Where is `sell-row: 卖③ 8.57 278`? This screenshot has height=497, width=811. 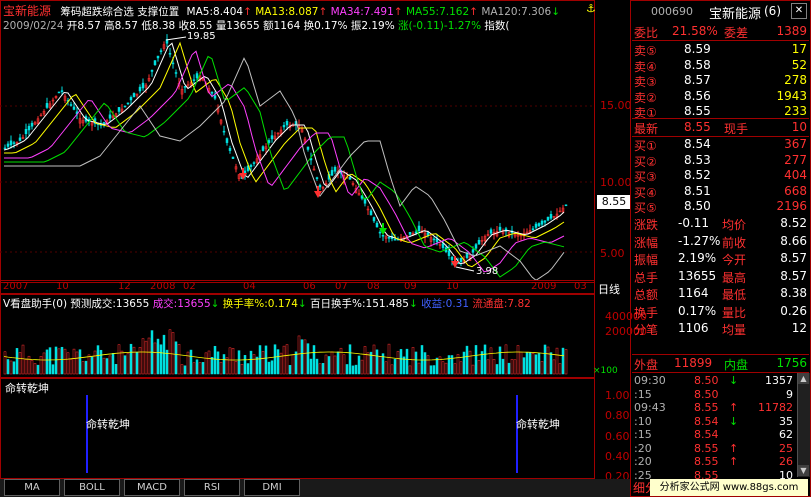
sell-row: 卖③ 8.57 278 is located at coordinates (720, 80).